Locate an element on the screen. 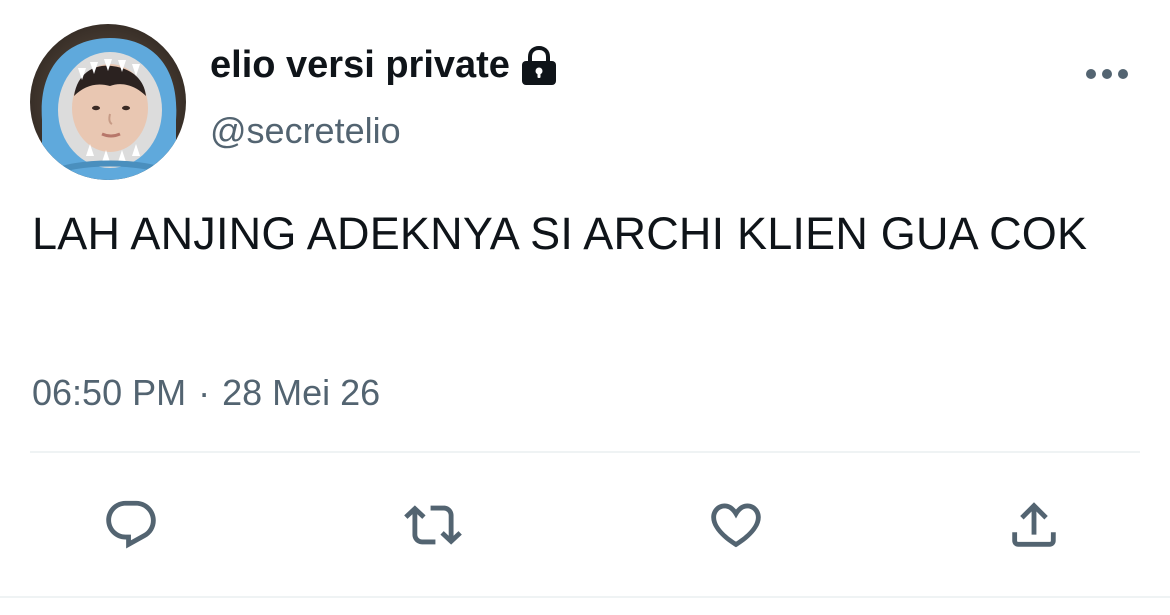 The width and height of the screenshot is (1170, 615). lock-icon is located at coordinates (539, 65).